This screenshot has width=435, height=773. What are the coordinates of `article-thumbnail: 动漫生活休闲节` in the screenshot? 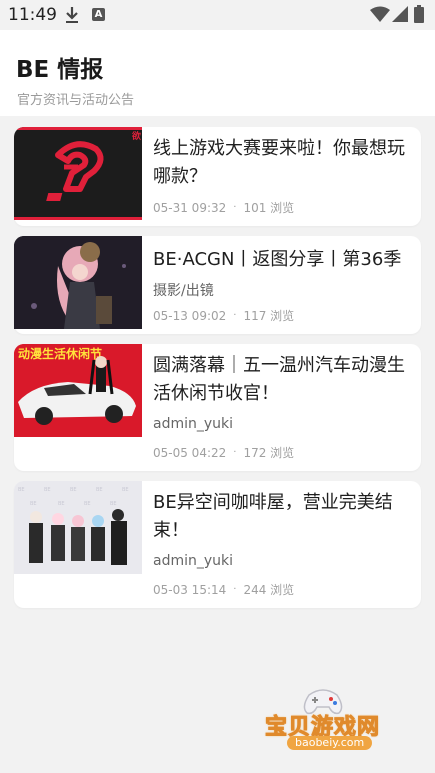 It's located at (78, 390).